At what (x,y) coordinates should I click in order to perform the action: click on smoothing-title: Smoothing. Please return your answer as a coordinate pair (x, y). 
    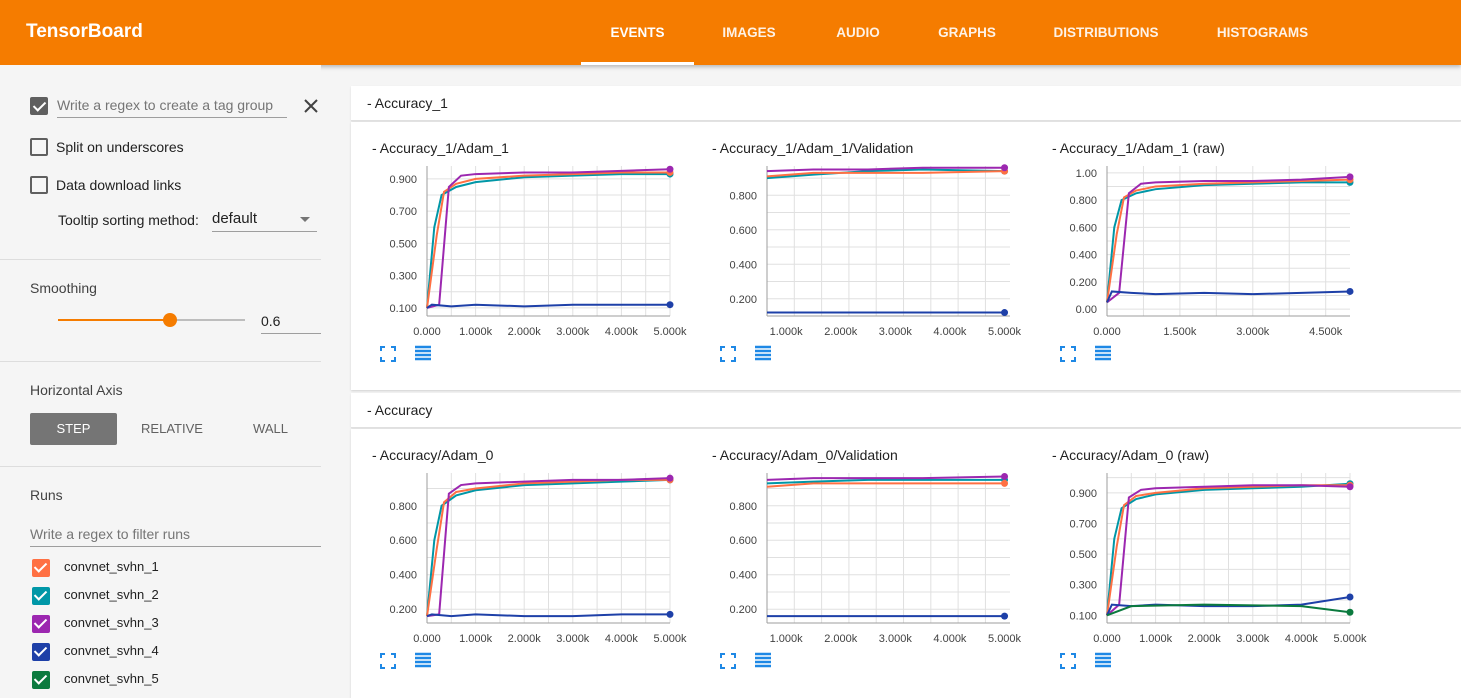
    Looking at the image, I should click on (63, 288).